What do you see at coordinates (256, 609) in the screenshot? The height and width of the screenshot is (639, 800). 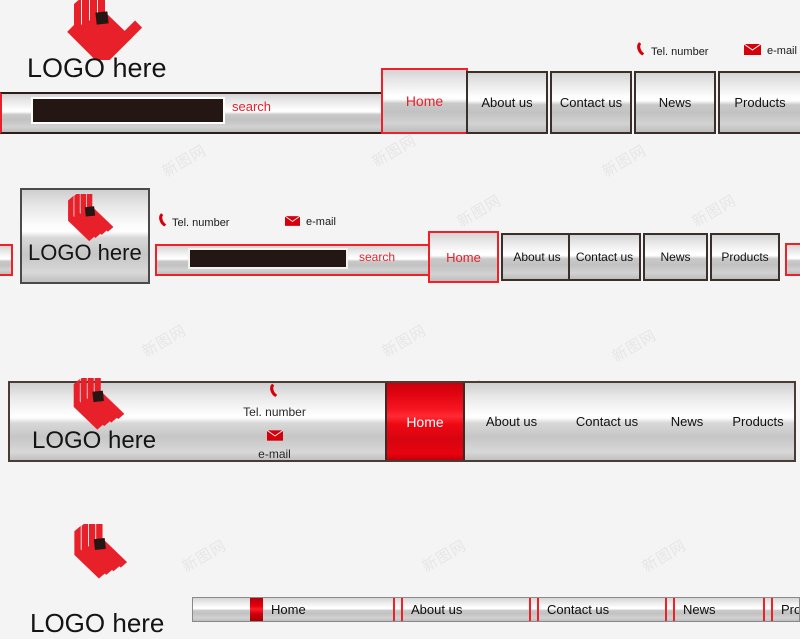 I see `home-accent-block` at bounding box center [256, 609].